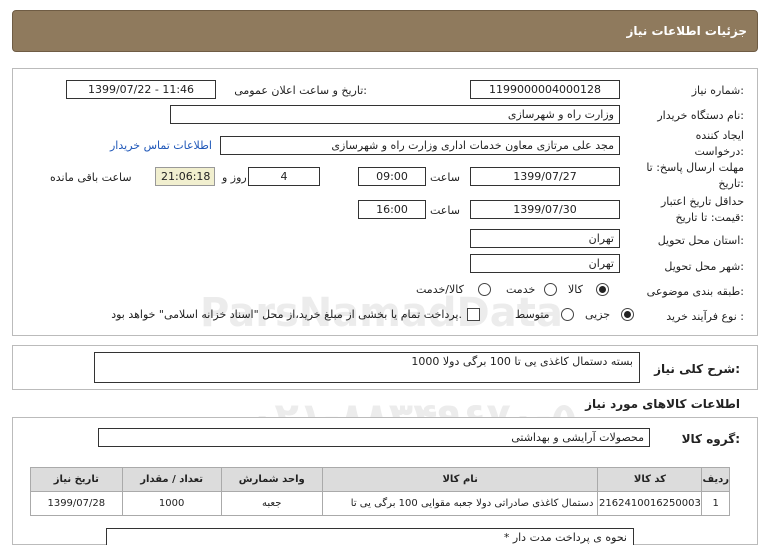 The height and width of the screenshot is (545, 770). What do you see at coordinates (650, 479) in the screenshot?
I see `col-header-code: کد کالا` at bounding box center [650, 479].